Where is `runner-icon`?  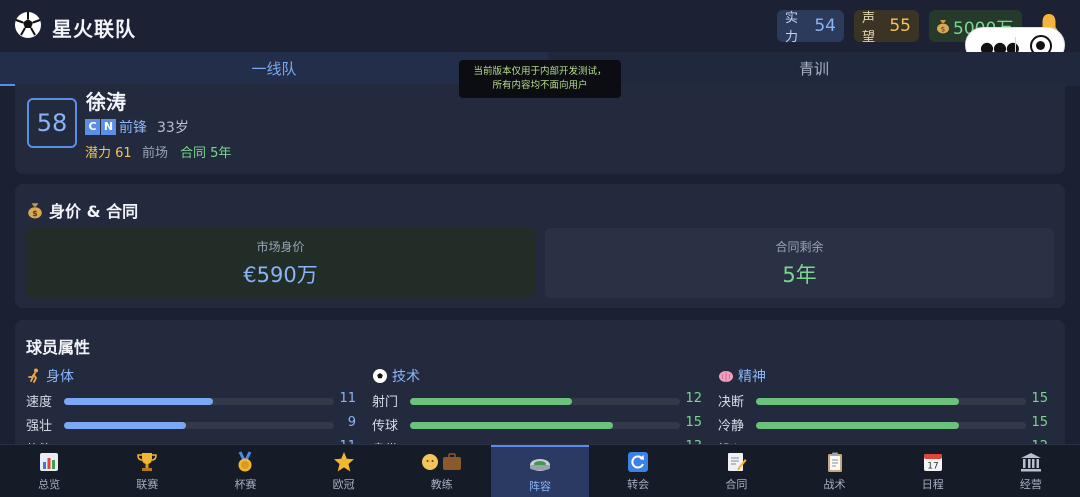 runner-icon is located at coordinates (33, 375).